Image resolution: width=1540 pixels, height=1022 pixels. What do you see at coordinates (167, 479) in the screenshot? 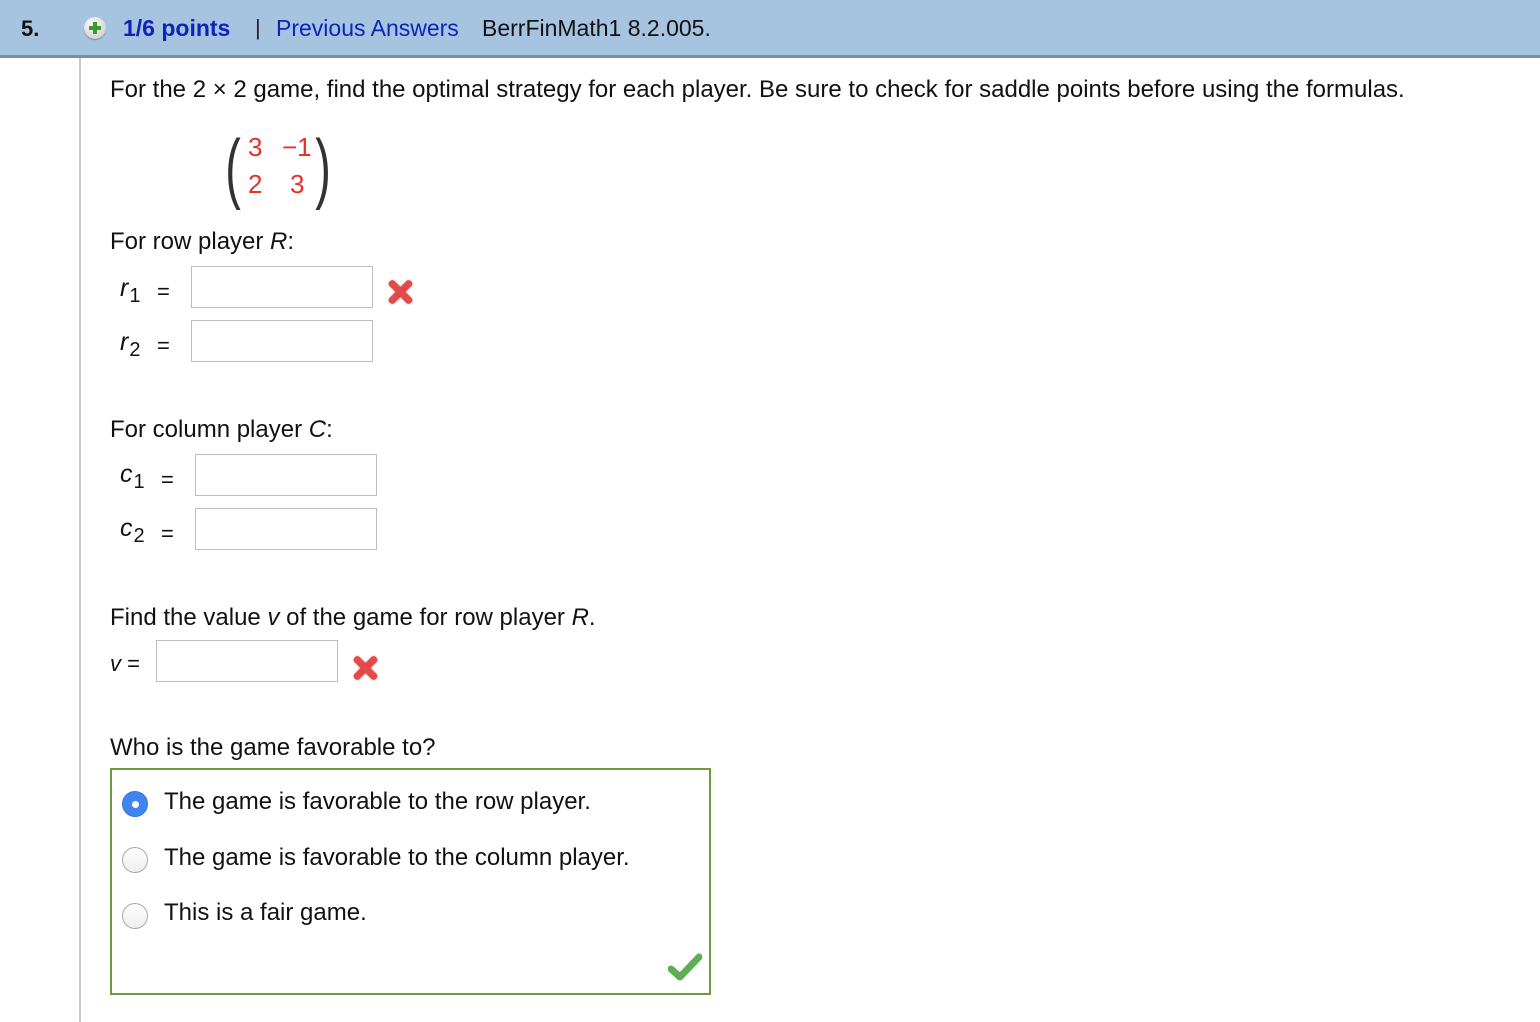
I see `c1-equals: =` at bounding box center [167, 479].